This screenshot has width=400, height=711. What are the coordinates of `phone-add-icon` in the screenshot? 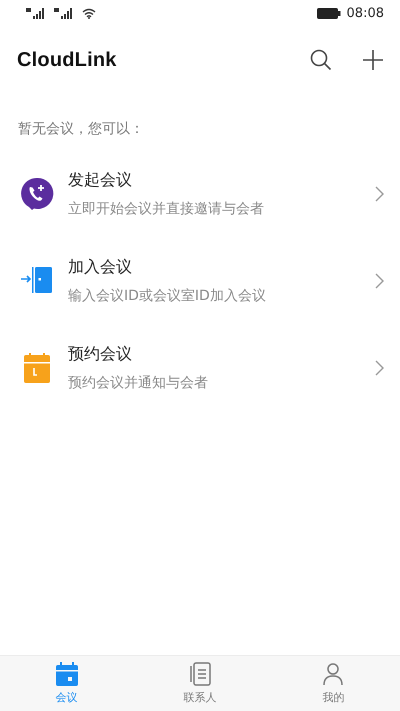 It's located at (37, 193).